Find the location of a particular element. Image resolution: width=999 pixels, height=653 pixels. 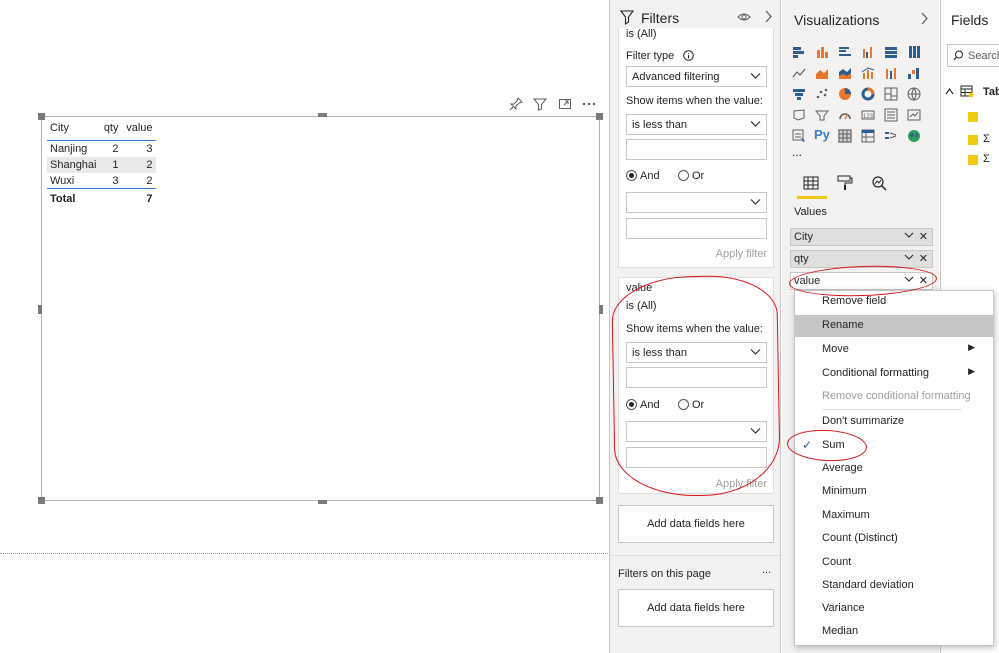

and-radio is located at coordinates (631, 175).